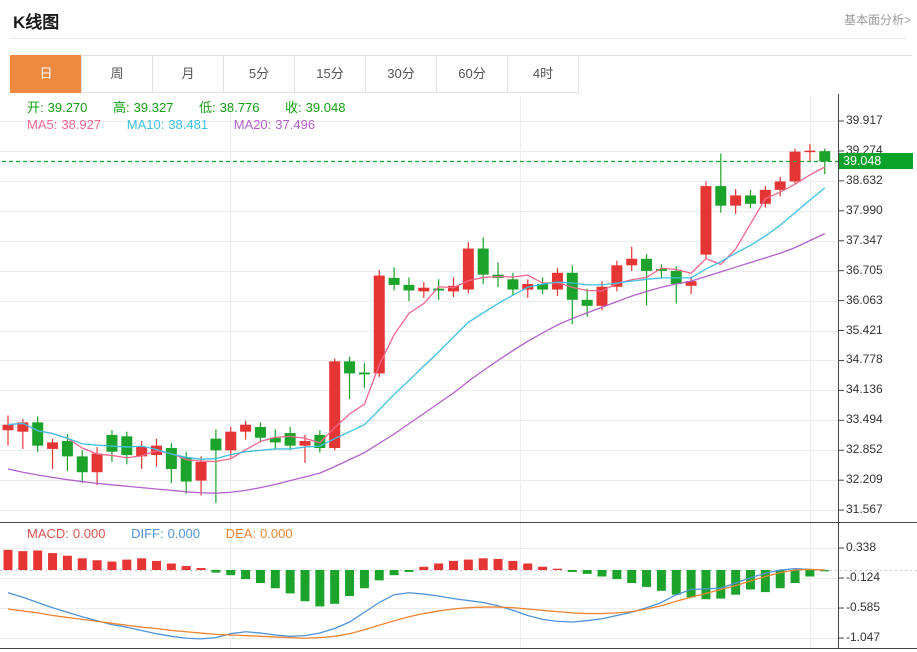 Image resolution: width=917 pixels, height=652 pixels. Describe the element at coordinates (153, 107) in the screenshot. I see `high-value: 39.327` at that location.